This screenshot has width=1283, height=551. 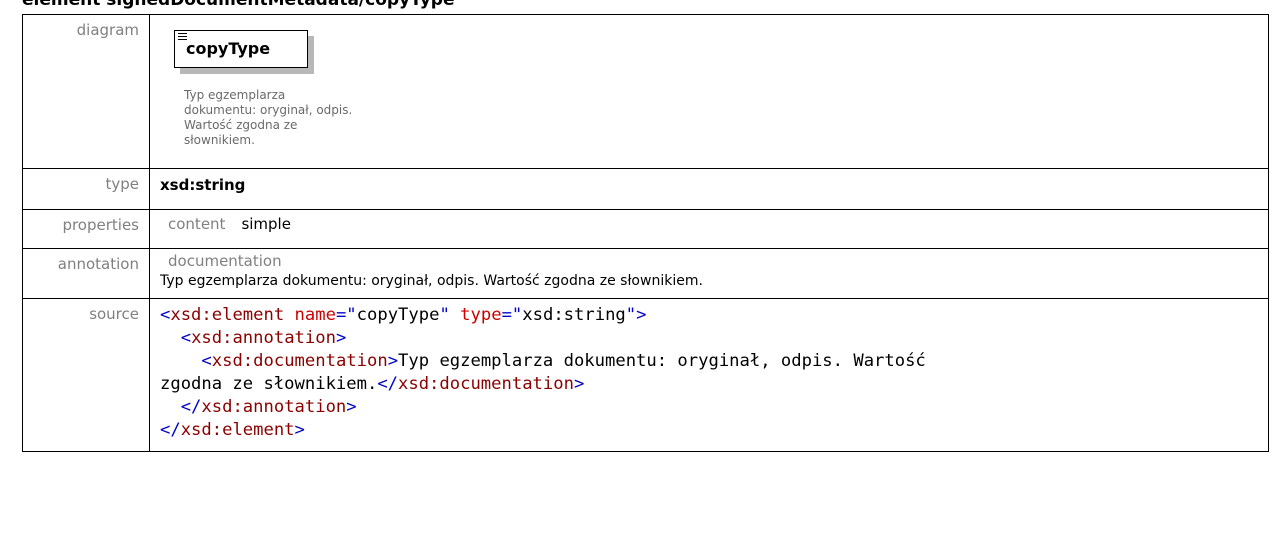 What do you see at coordinates (228, 48) in the screenshot?
I see `element-name: copyType` at bounding box center [228, 48].